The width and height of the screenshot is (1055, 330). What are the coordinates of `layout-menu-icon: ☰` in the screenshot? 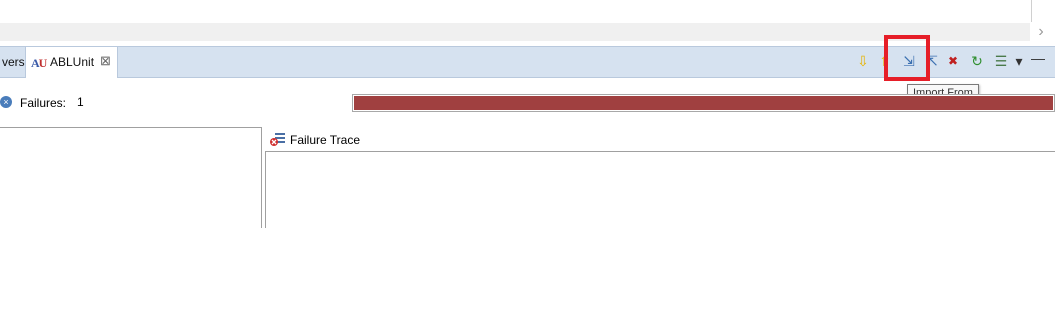 It's located at (1001, 61).